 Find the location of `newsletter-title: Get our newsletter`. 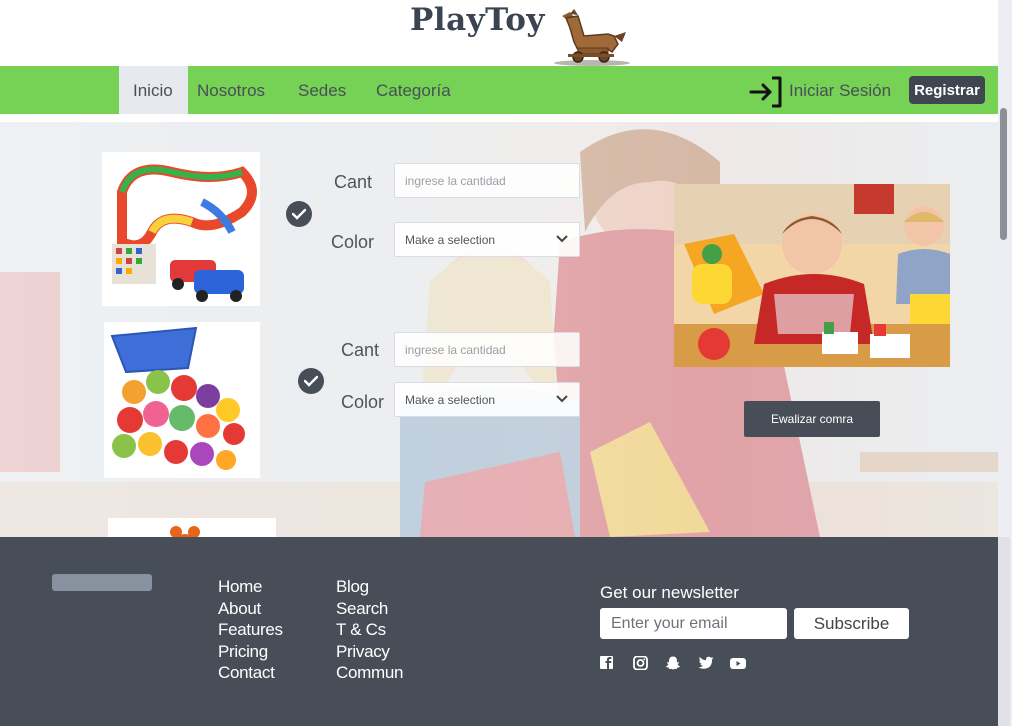

newsletter-title: Get our newsletter is located at coordinates (669, 592).